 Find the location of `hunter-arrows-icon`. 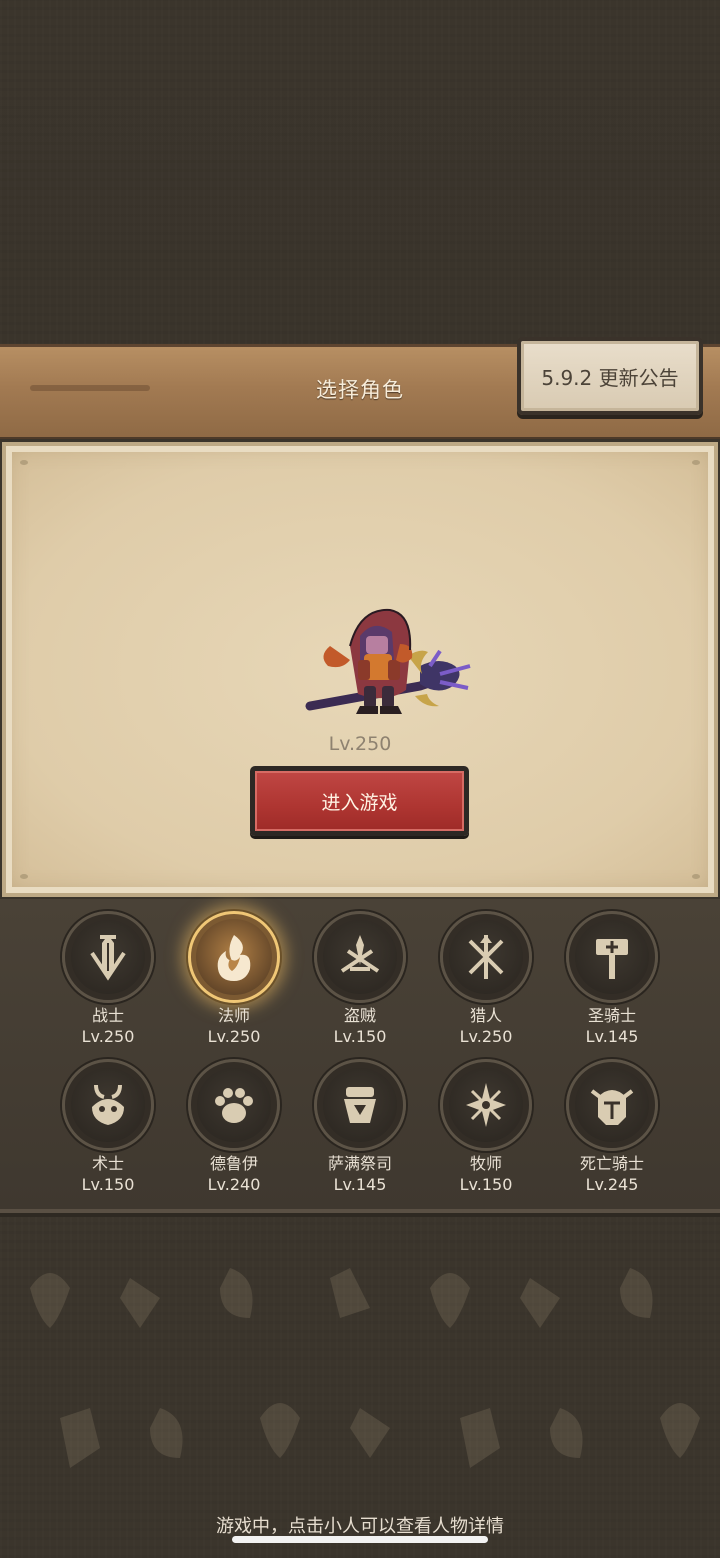

hunter-arrows-icon is located at coordinates (486, 957).